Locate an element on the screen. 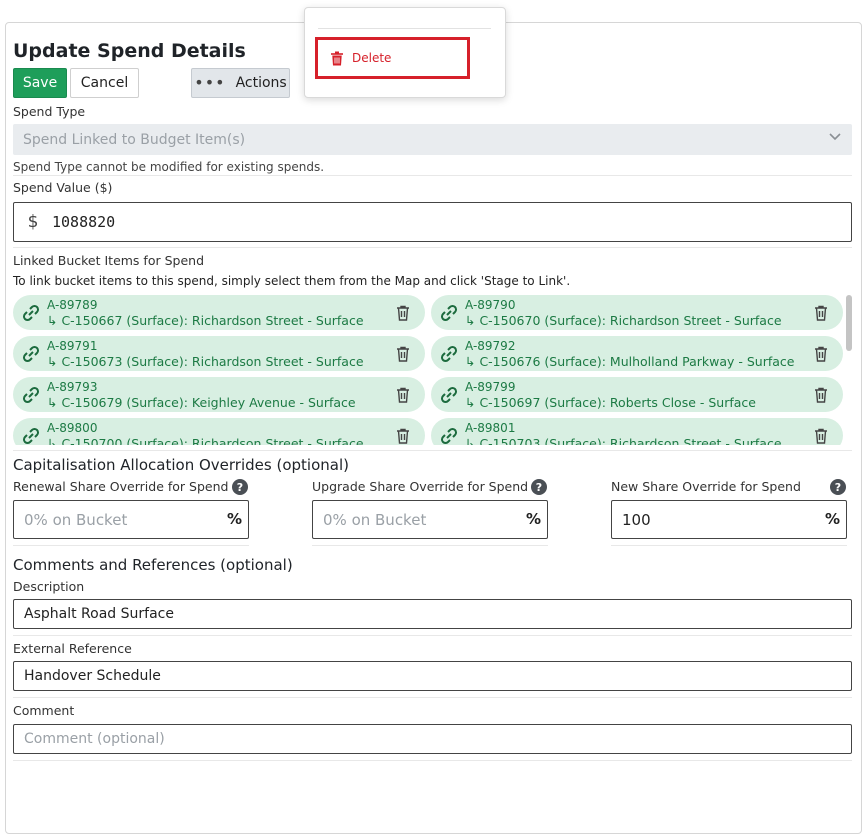  linked-items-scrollbar is located at coordinates (849, 323).